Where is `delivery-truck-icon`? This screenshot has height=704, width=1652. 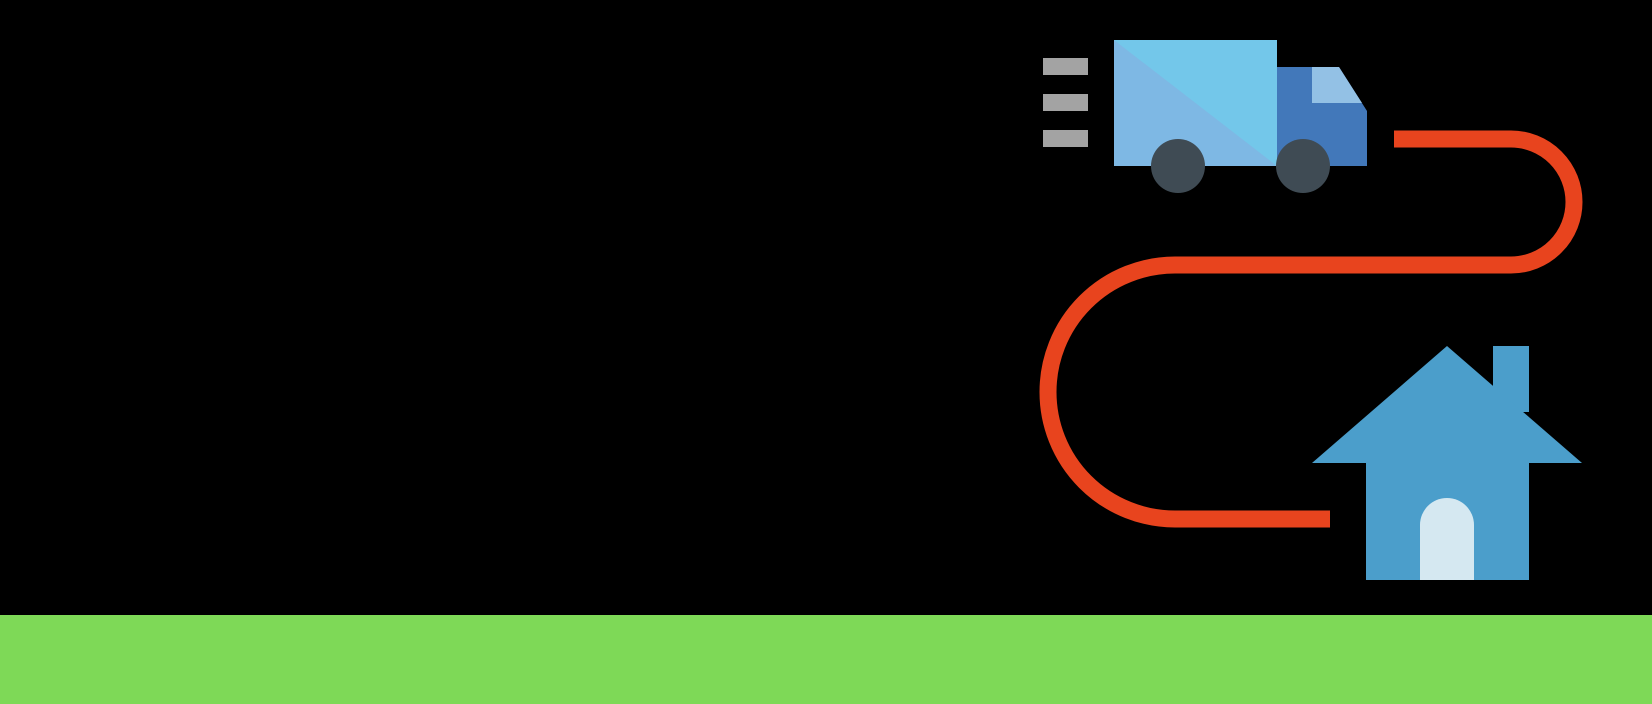 delivery-truck-icon is located at coordinates (1240, 116).